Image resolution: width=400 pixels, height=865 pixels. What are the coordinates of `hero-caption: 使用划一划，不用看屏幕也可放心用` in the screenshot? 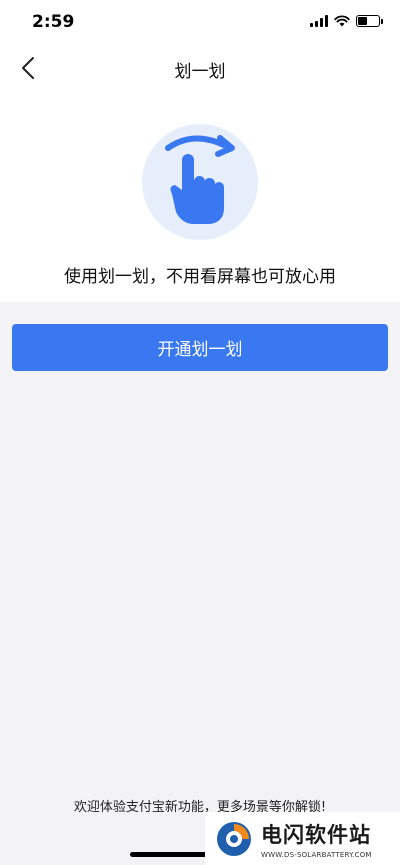 It's located at (200, 277).